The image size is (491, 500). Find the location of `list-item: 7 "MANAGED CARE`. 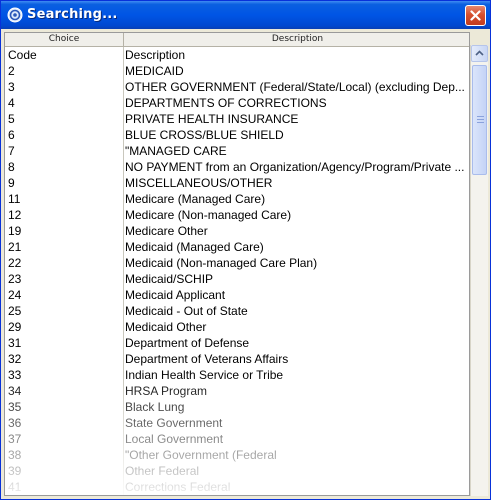

list-item: 7 "MANAGED CARE is located at coordinates (237, 151).